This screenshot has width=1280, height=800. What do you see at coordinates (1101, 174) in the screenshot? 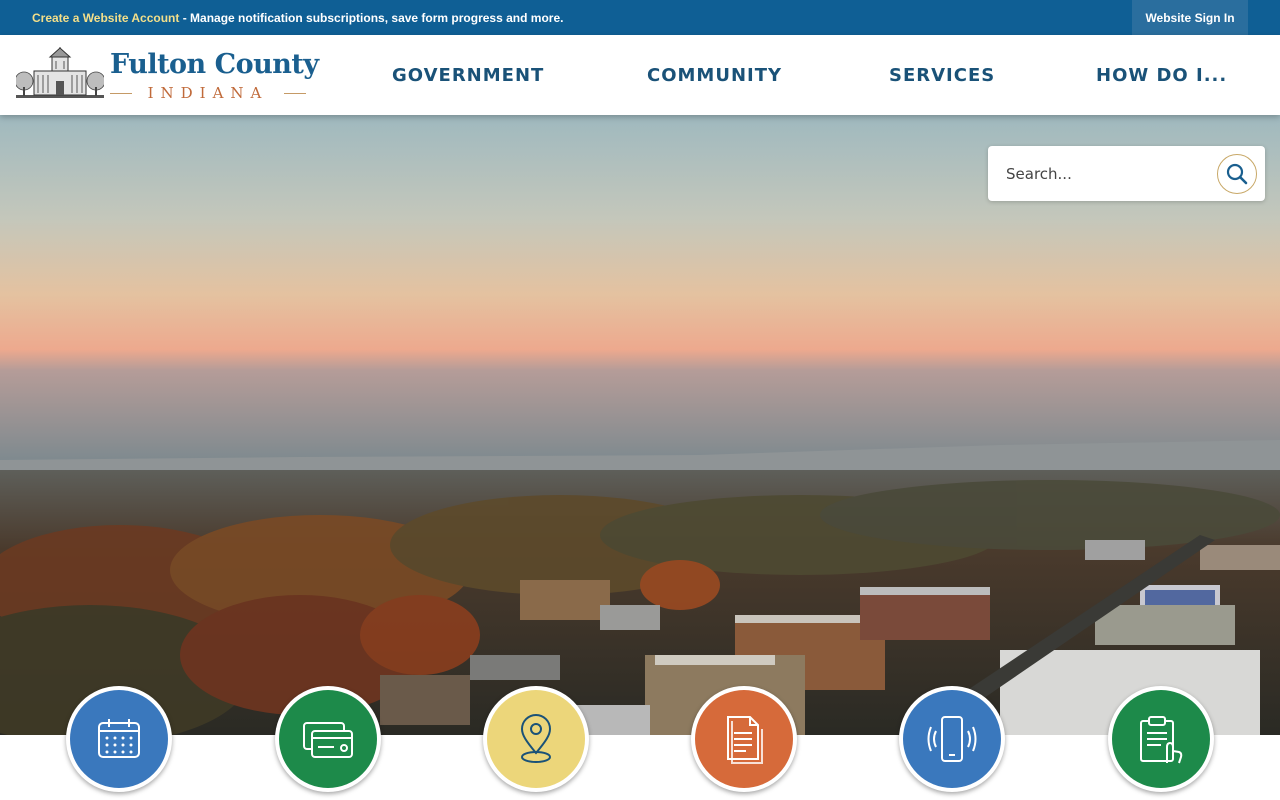
I see `search-input` at bounding box center [1101, 174].